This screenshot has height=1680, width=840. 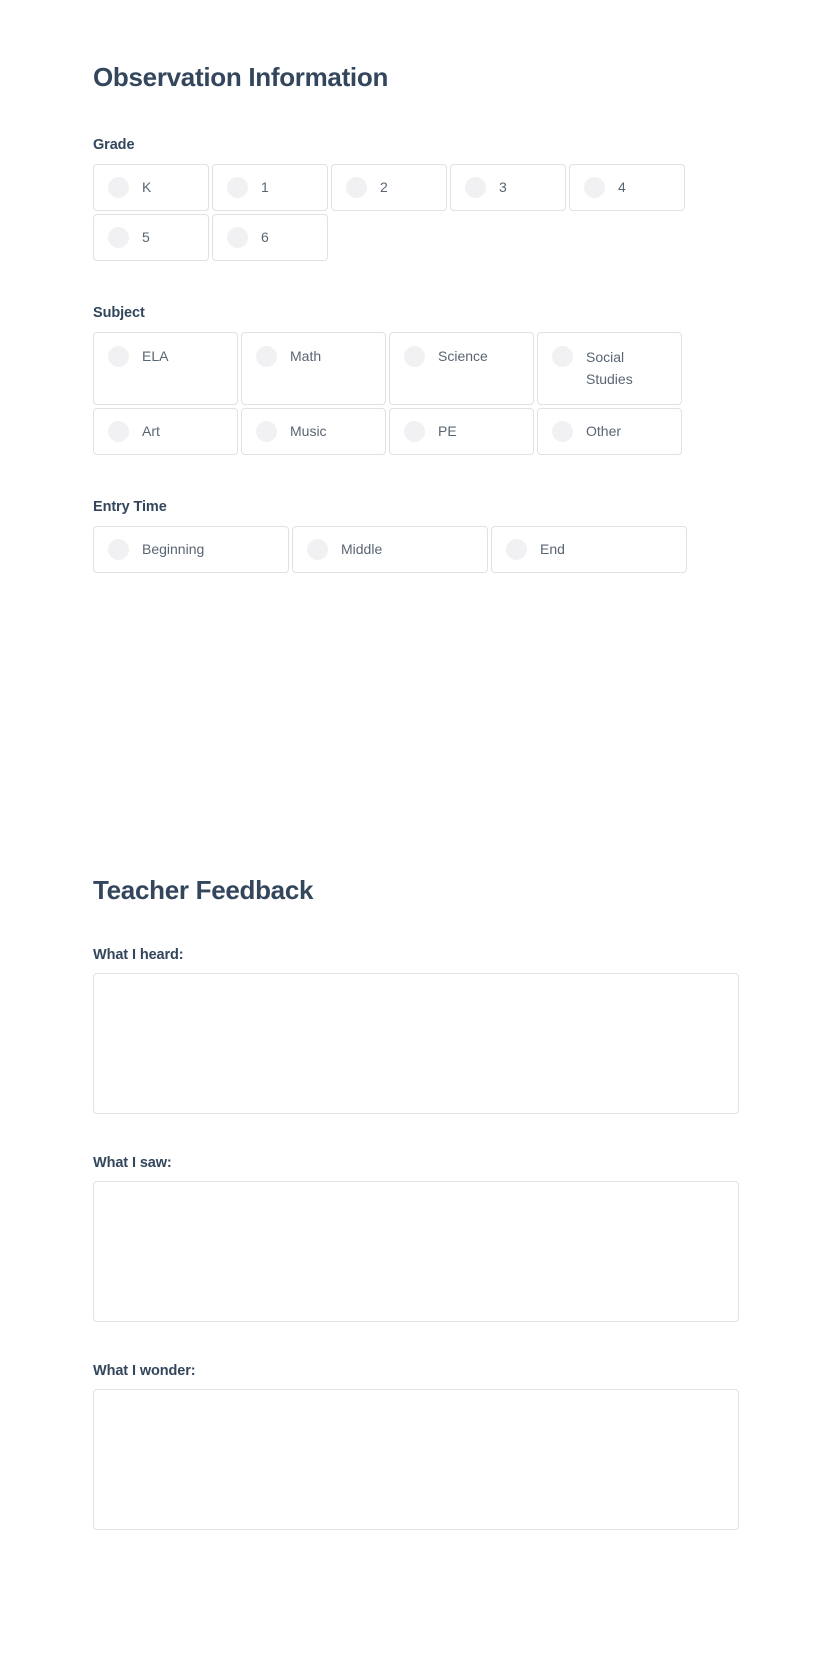 What do you see at coordinates (265, 187) in the screenshot?
I see `grade-option-label: 1` at bounding box center [265, 187].